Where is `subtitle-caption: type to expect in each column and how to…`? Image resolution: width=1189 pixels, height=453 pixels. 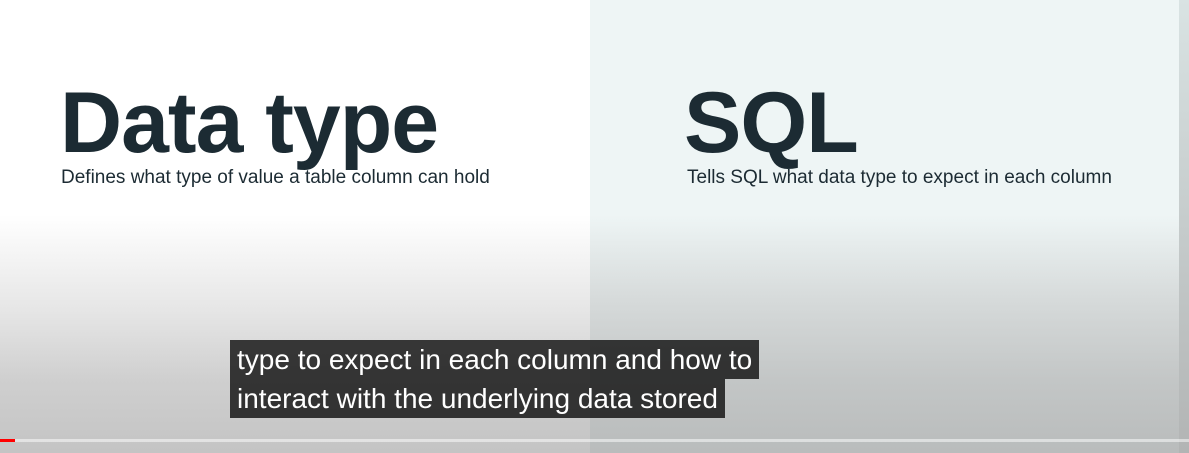 subtitle-caption: type to expect in each column and how to… is located at coordinates (495, 379).